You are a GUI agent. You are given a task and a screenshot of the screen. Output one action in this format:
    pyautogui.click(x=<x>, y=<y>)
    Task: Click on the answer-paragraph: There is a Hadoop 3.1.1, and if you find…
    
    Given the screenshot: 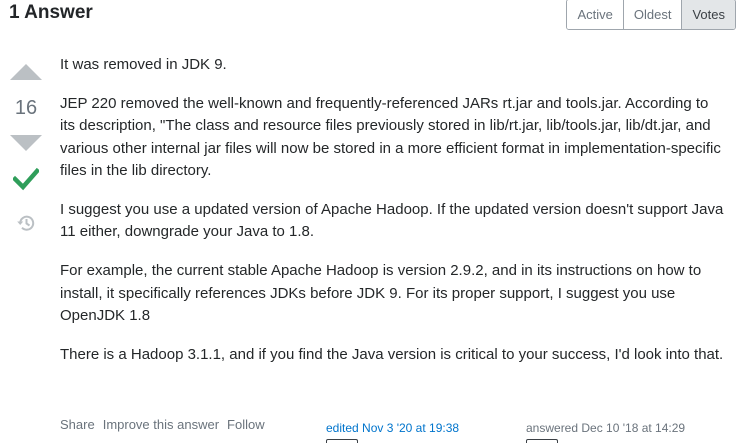 What is the action you would take?
    pyautogui.click(x=392, y=355)
    